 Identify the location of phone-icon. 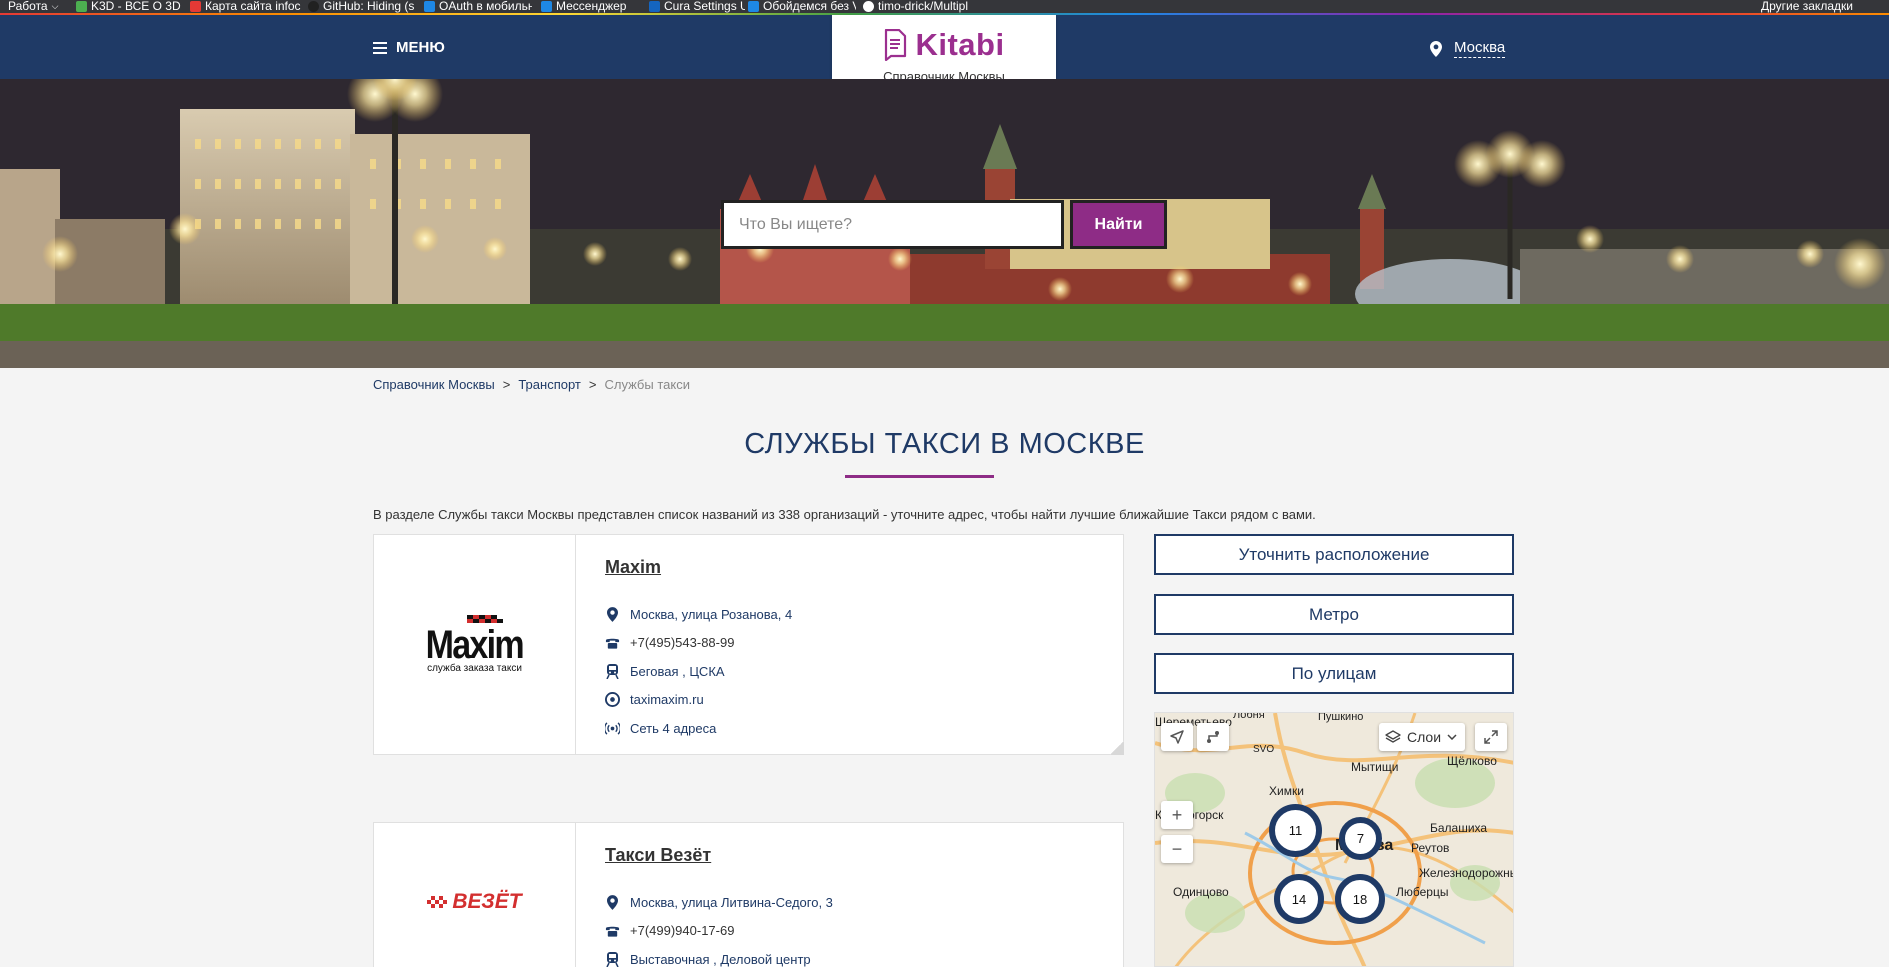
(612, 931).